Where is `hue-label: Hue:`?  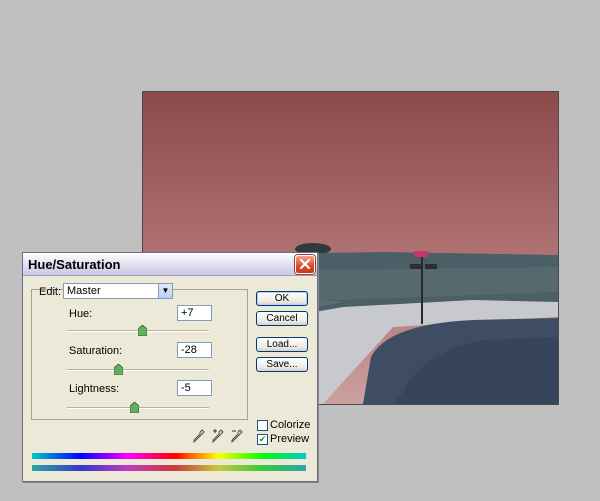 hue-label: Hue: is located at coordinates (81, 314).